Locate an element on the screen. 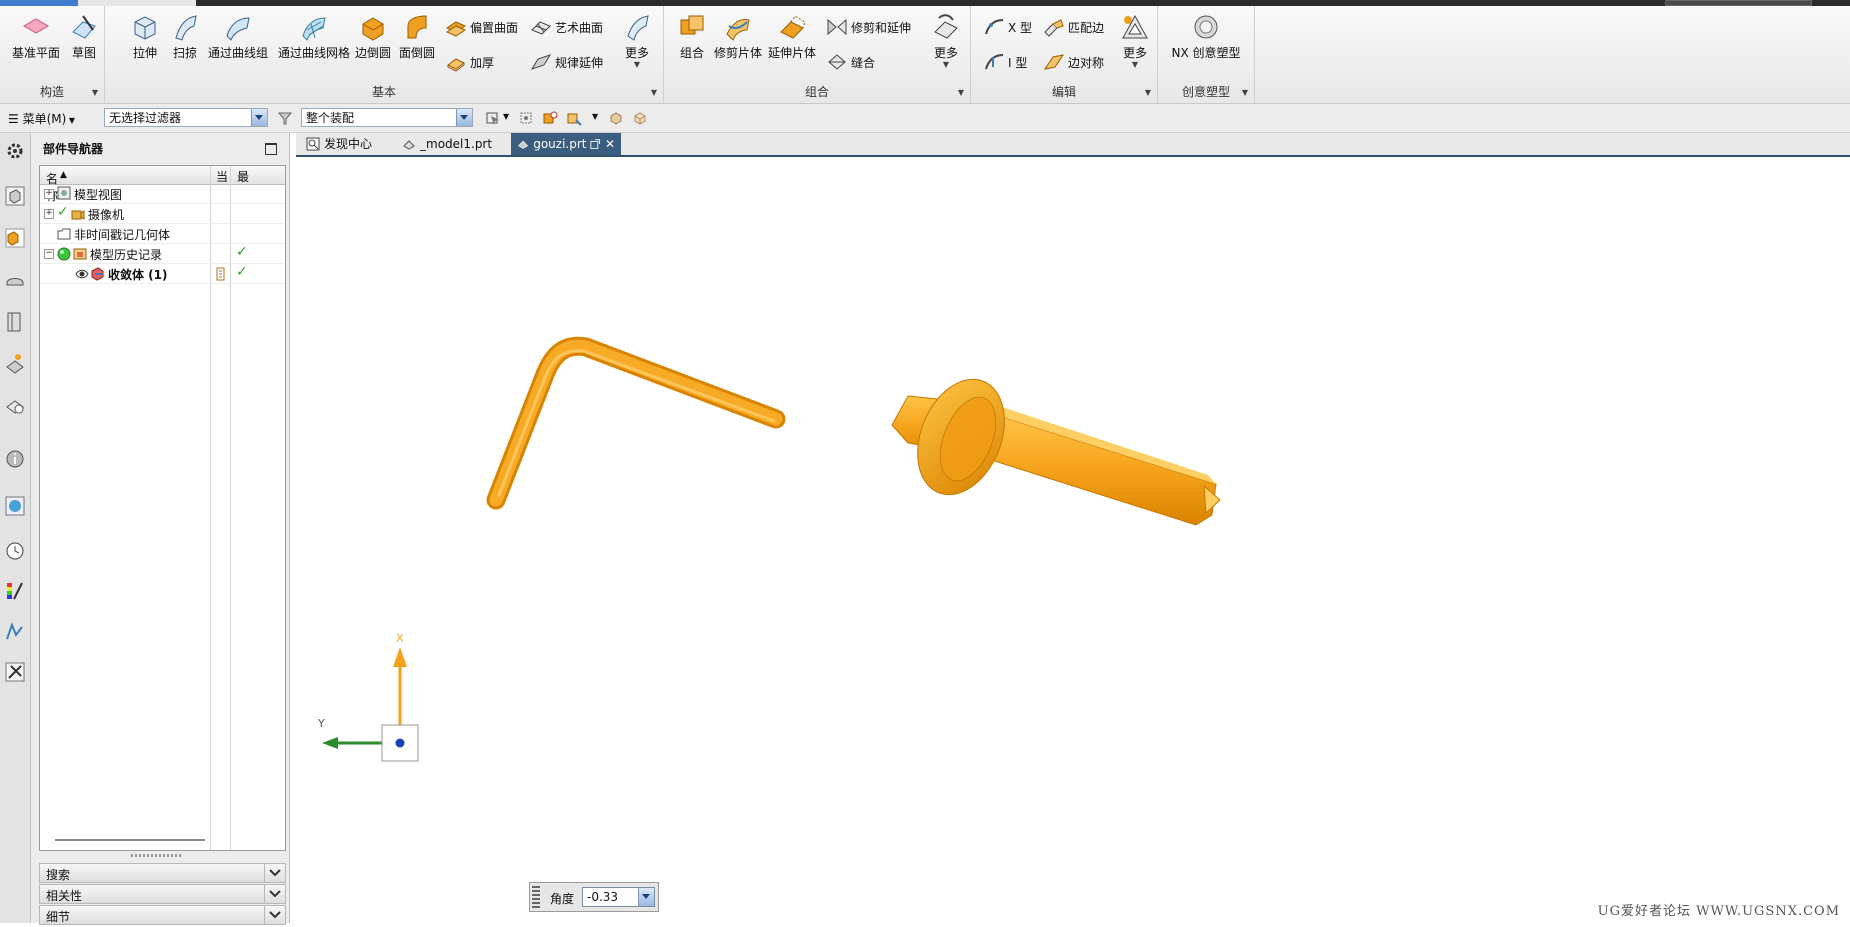 The image size is (1850, 927). group-edit: X 型 匹配边 I 型 边对称 更多 ▼ 编辑 ▼ is located at coordinates (1064, 54).